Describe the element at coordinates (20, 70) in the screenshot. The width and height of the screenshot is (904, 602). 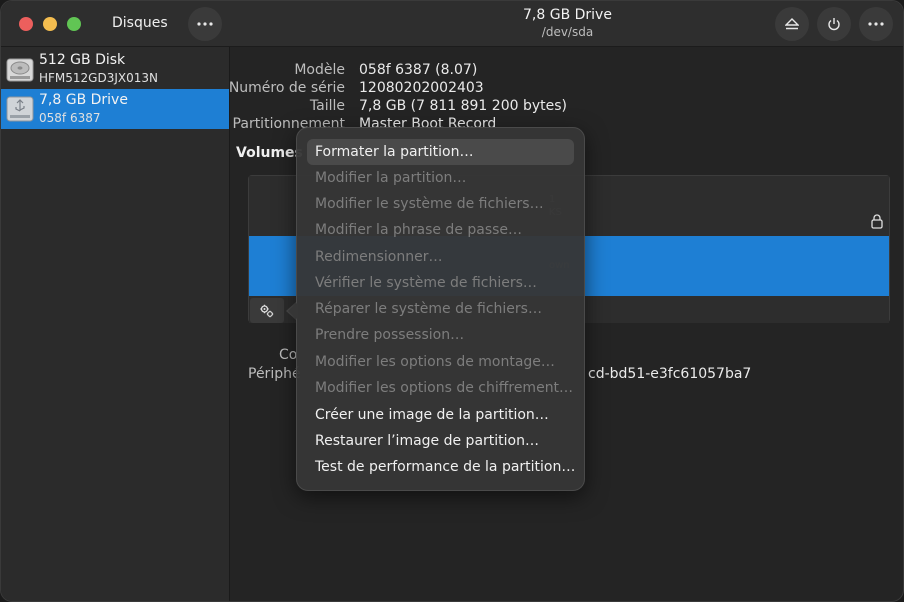
I see `hard-disk-icon` at that location.